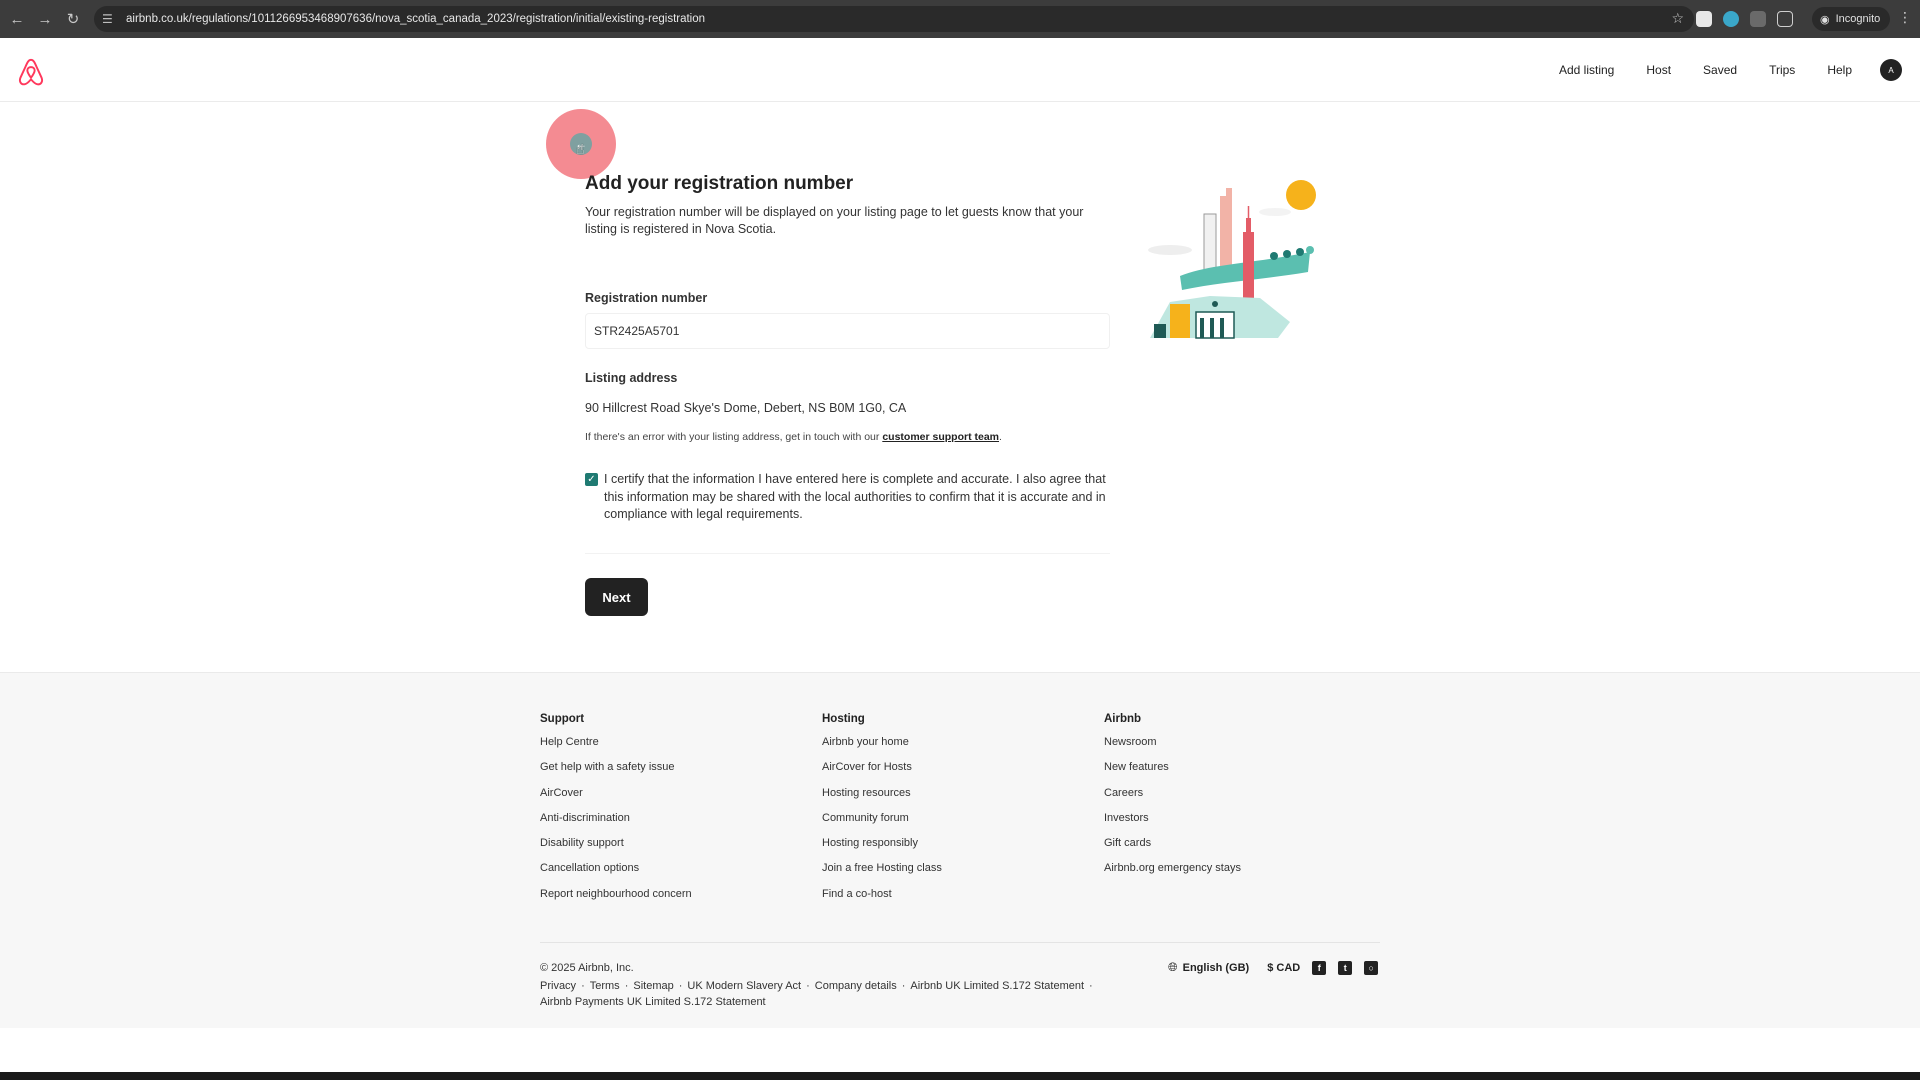 This screenshot has height=1080, width=1920. What do you see at coordinates (719, 183) in the screenshot?
I see `page-title: Add your registration number` at bounding box center [719, 183].